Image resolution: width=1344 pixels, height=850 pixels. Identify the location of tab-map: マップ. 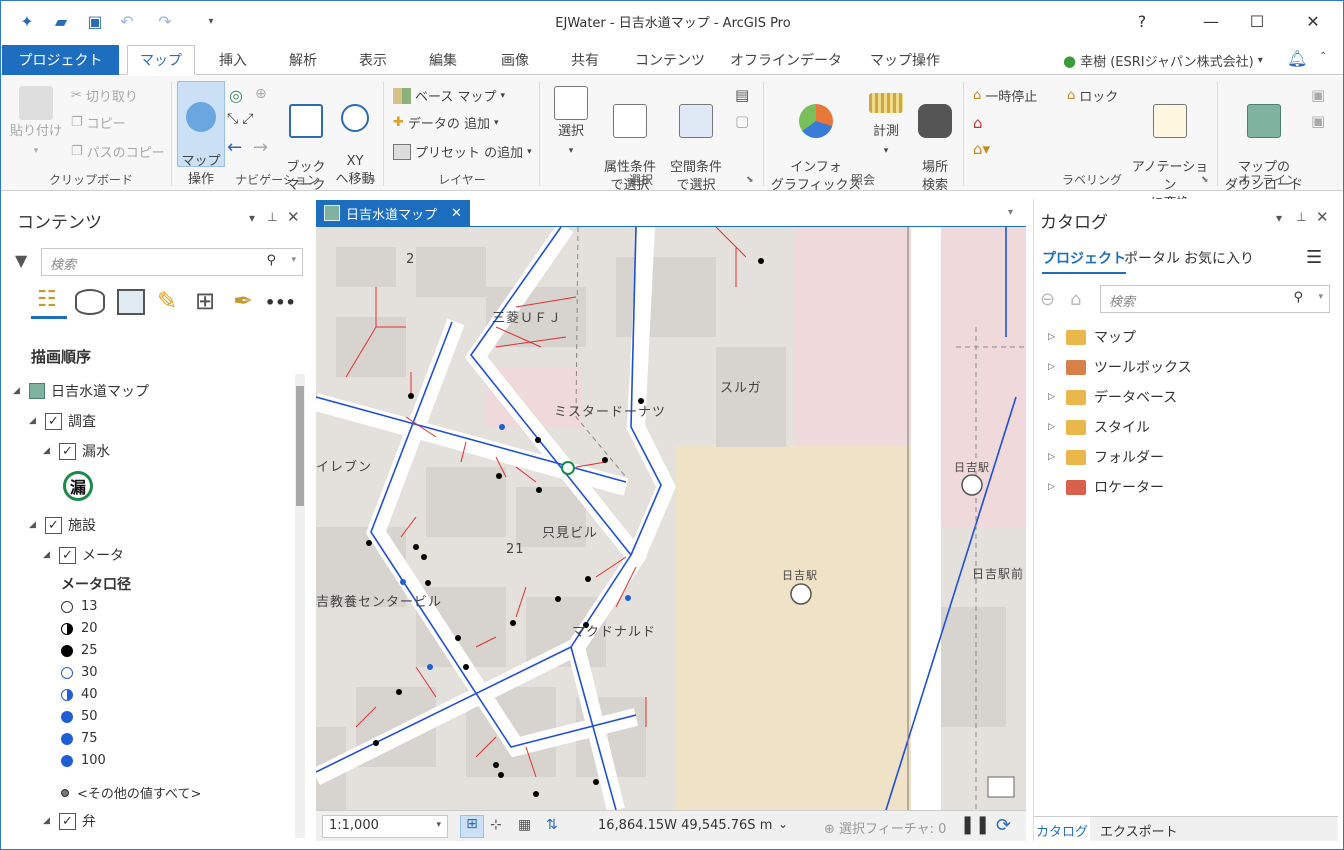
(161, 60).